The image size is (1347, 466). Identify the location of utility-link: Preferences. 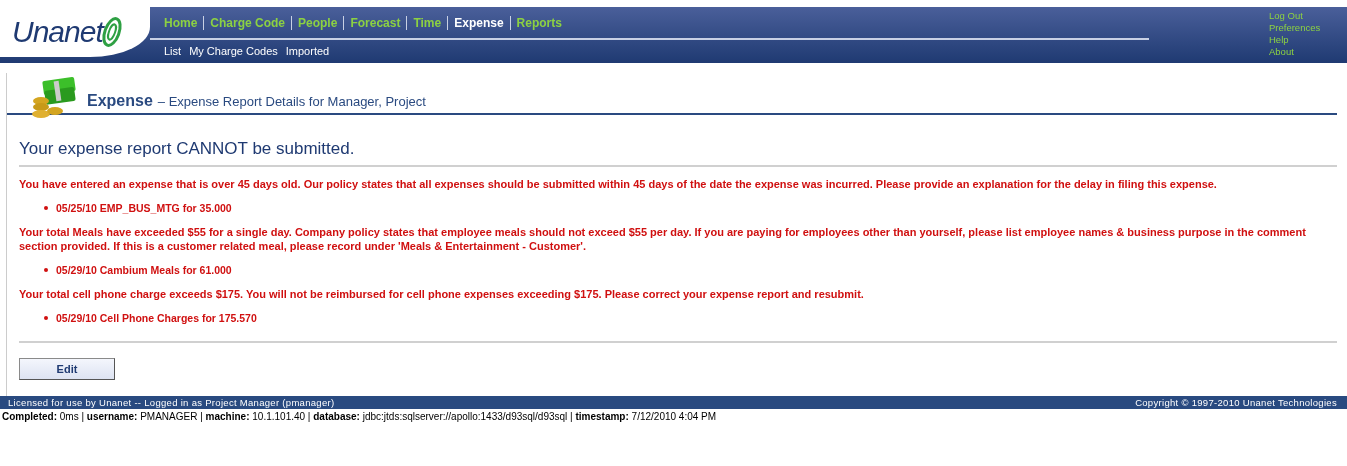
(1304, 28).